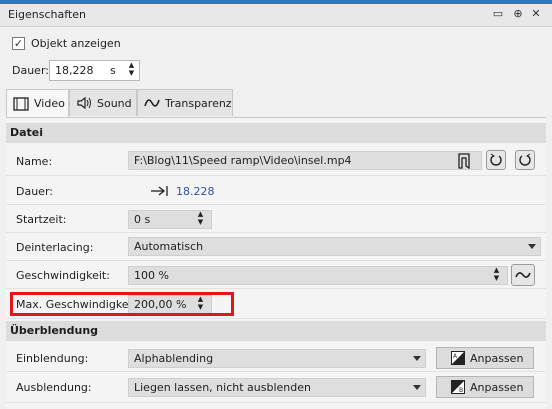  I want to click on tab-bar: Video Sound Transparenz, so click(276, 103).